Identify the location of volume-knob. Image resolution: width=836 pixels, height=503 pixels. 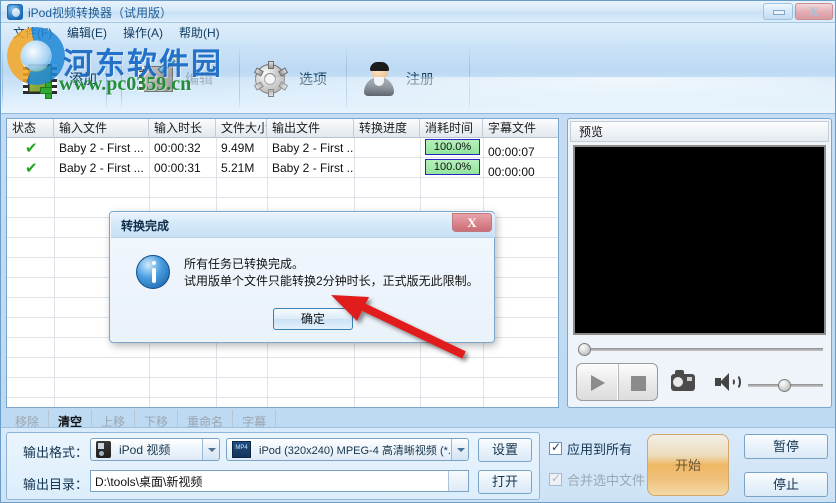
(784, 385).